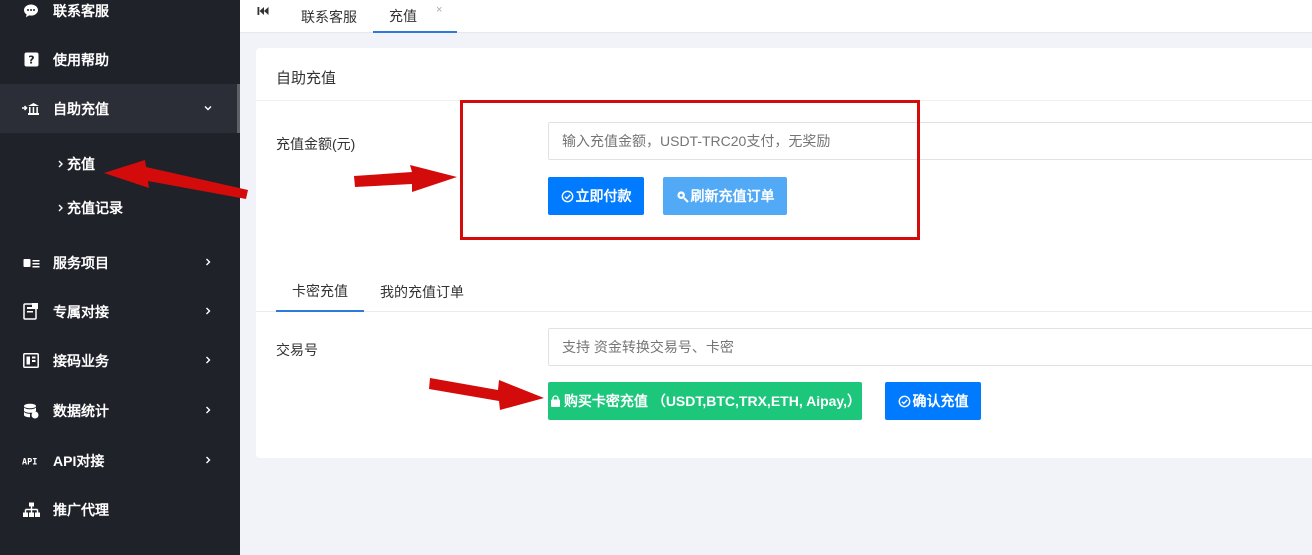 Image resolution: width=1312 pixels, height=555 pixels. Describe the element at coordinates (403, 15) in the screenshot. I see `tab-label: 充值` at that location.